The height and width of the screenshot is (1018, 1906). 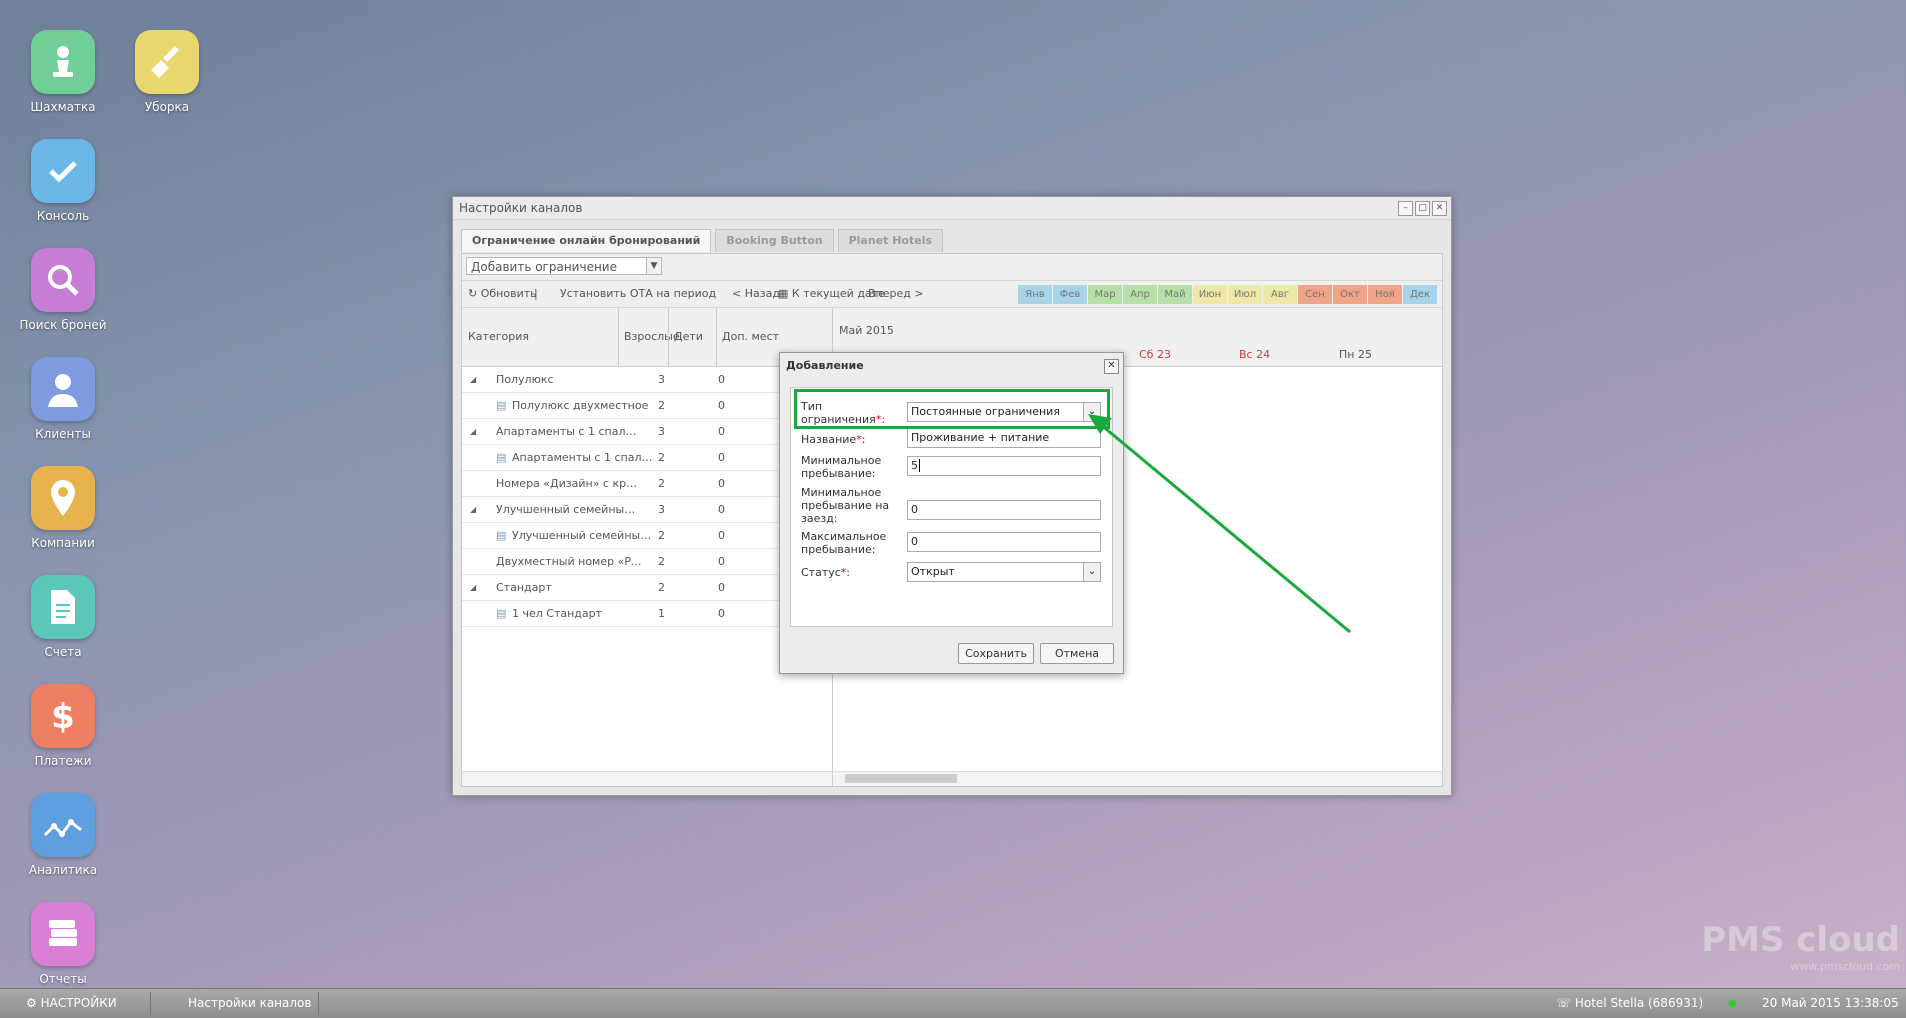 What do you see at coordinates (1137, 778) in the screenshot?
I see `calendar-scrollbar` at bounding box center [1137, 778].